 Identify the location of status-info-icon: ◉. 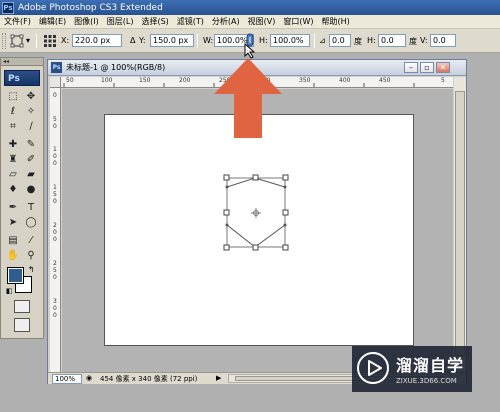
(89, 378).